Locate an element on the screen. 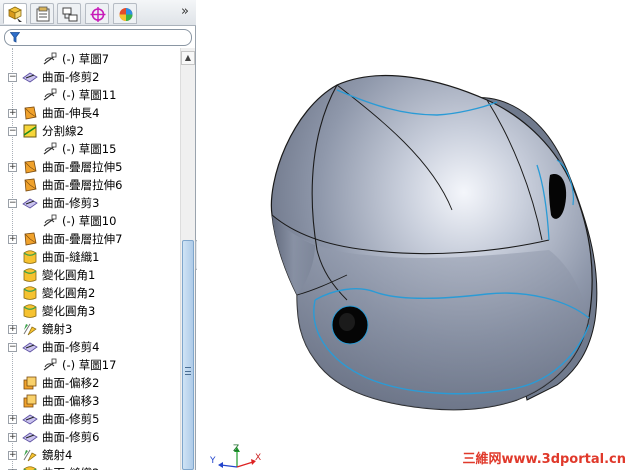 This screenshot has height=470, width=630. tree-item: − 曲面-修剪3 is located at coordinates (90, 203).